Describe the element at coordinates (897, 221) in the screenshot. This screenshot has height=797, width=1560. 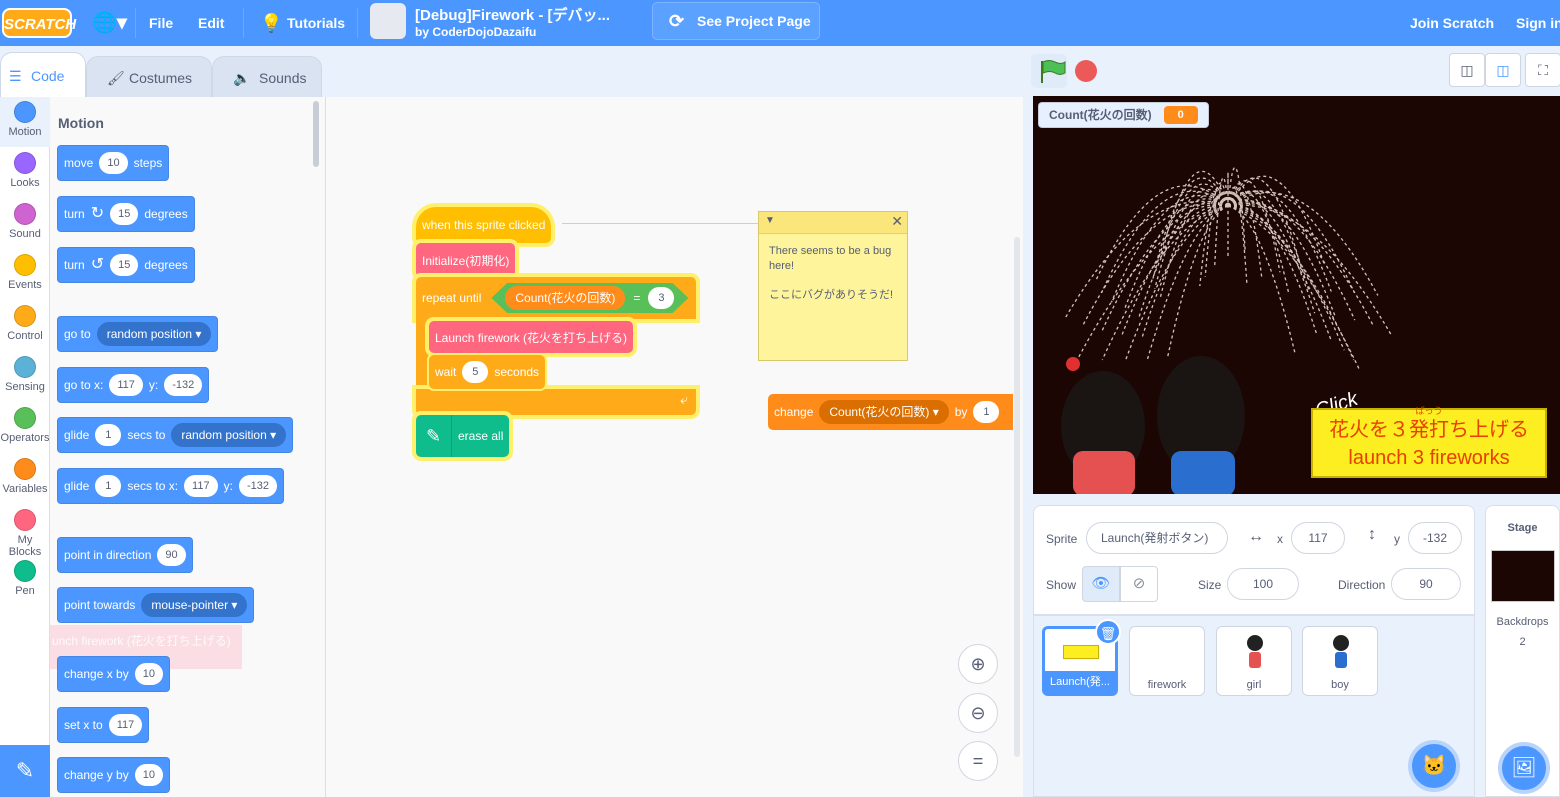
I see `close-icon: ✕` at that location.